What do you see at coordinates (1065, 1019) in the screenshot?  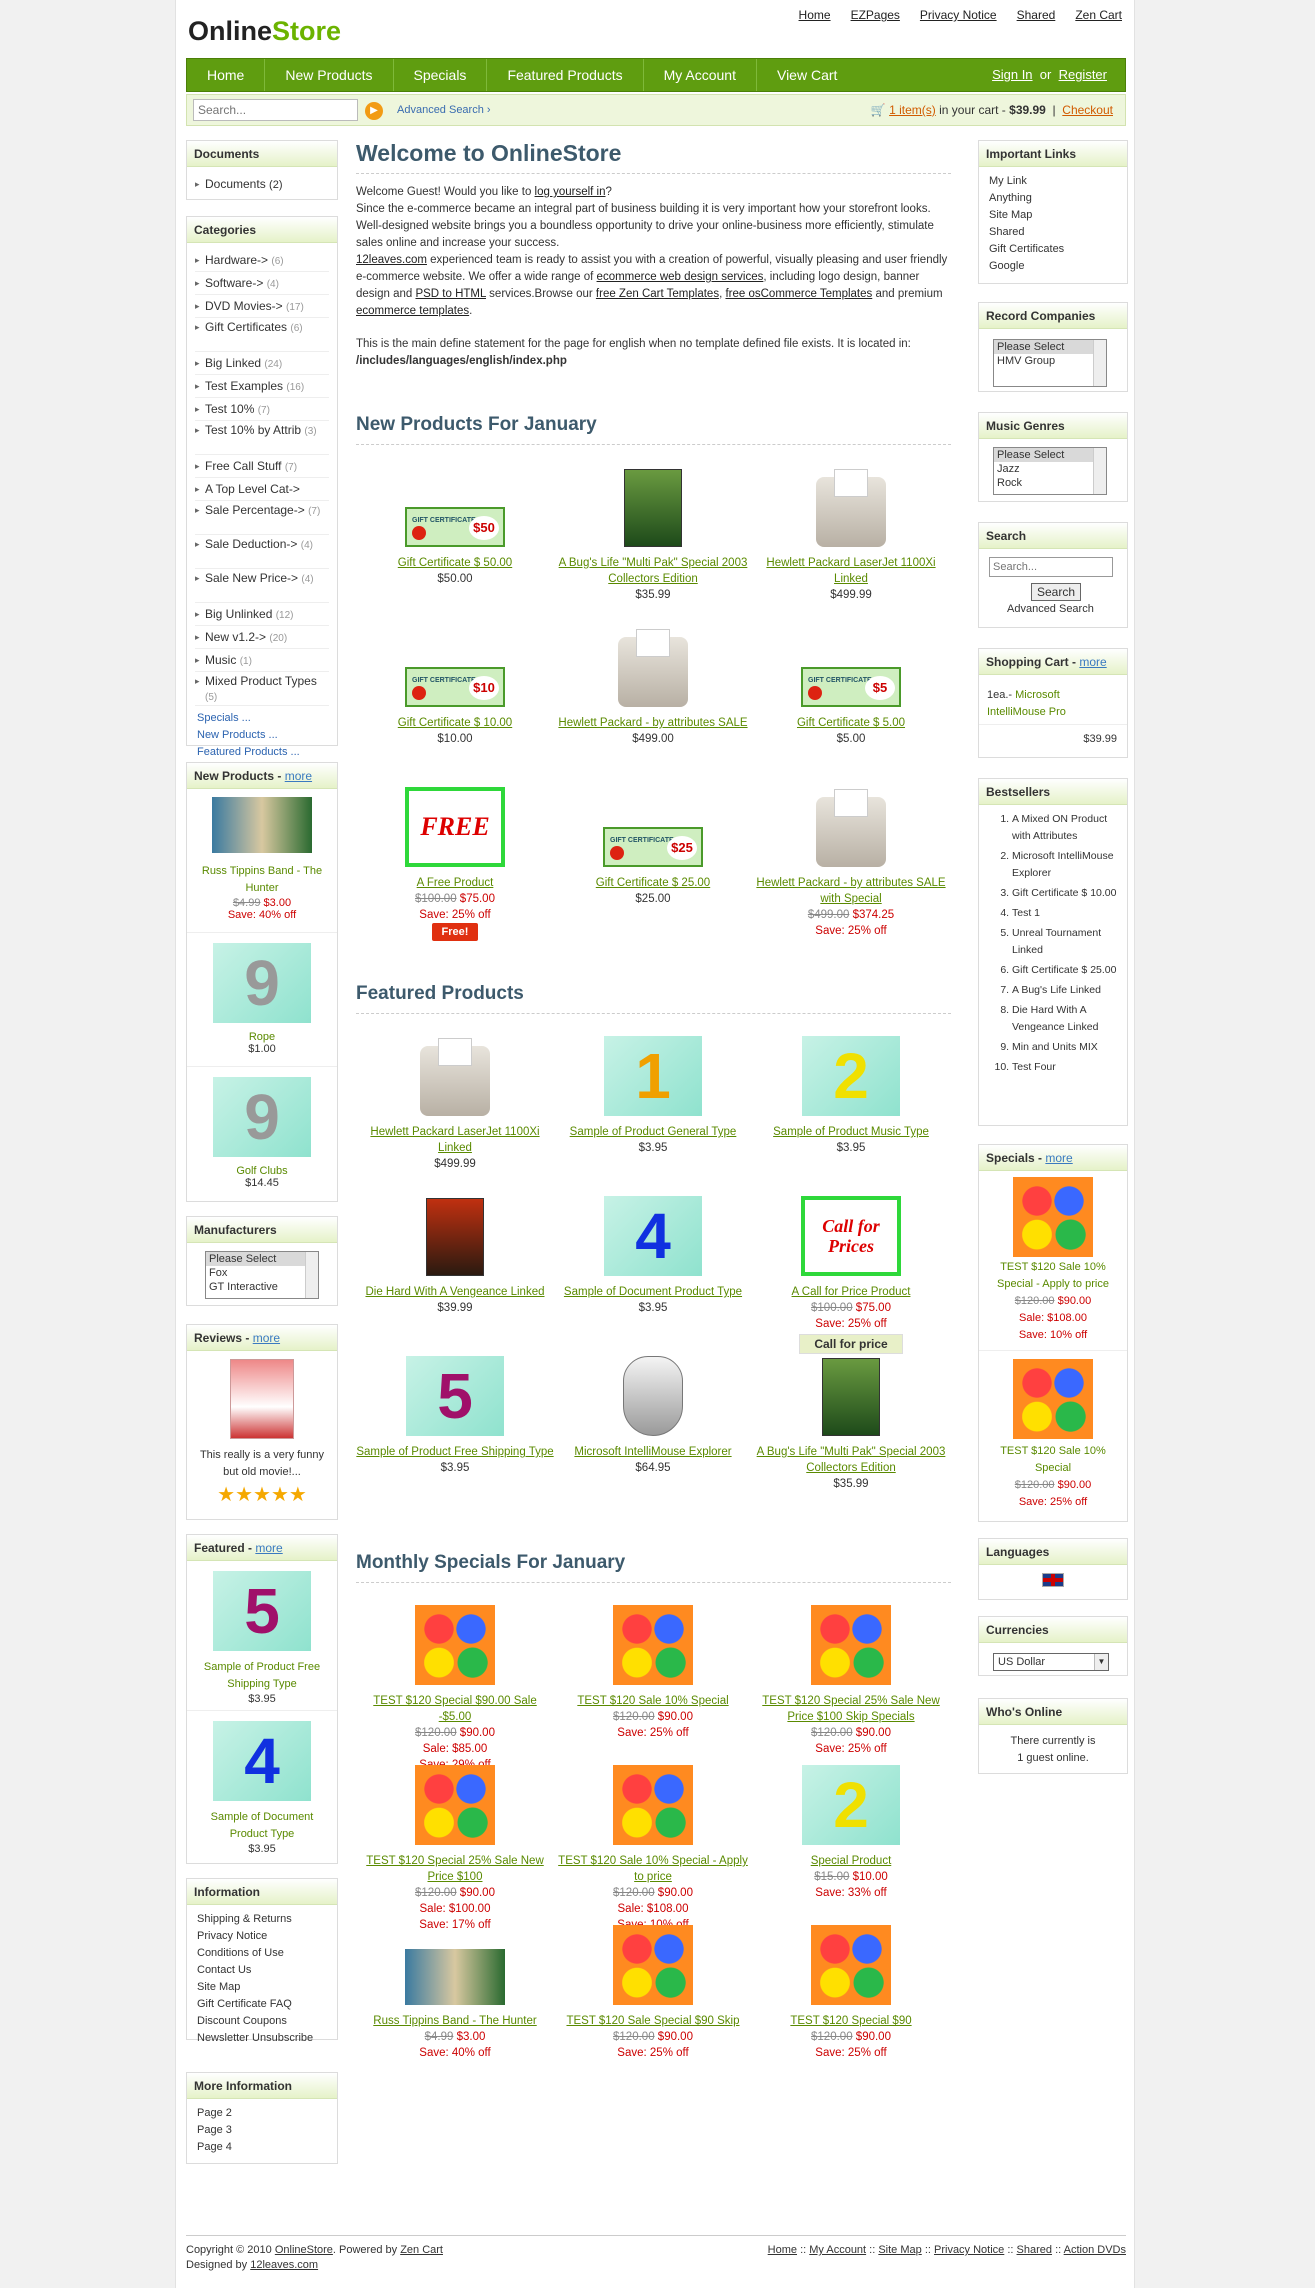 I see `bestseller-item: Die Hard With A Vengeance Linked` at bounding box center [1065, 1019].